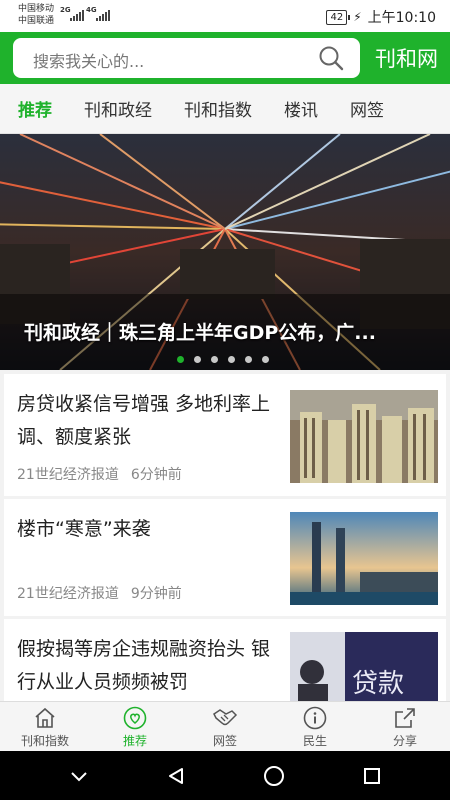 This screenshot has height=800, width=450. I want to click on nav-livelihood: 民生, so click(315, 726).